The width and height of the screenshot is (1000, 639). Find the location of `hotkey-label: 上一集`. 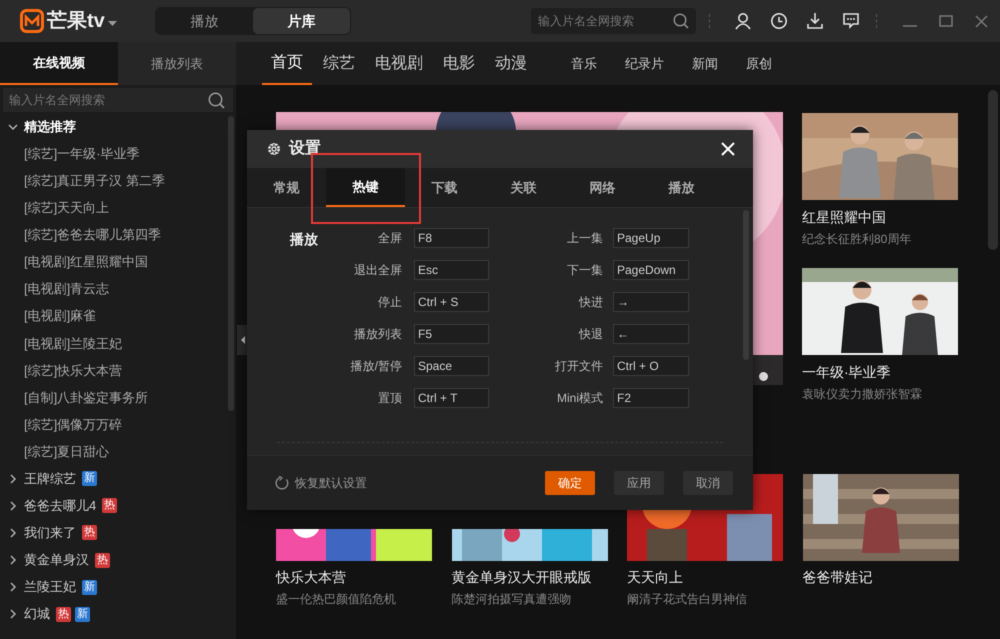

hotkey-label: 上一集 is located at coordinates (584, 238).